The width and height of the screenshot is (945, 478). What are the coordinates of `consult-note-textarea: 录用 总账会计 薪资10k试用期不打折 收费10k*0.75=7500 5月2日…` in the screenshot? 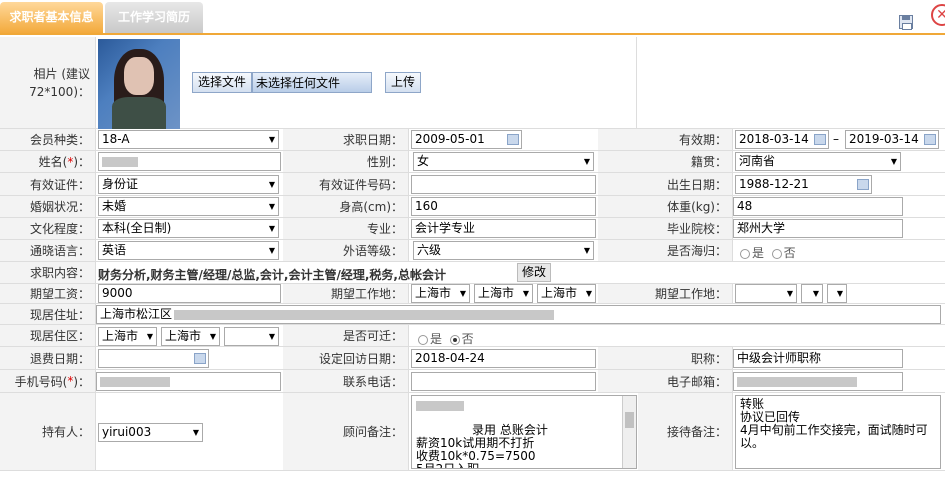 It's located at (524, 432).